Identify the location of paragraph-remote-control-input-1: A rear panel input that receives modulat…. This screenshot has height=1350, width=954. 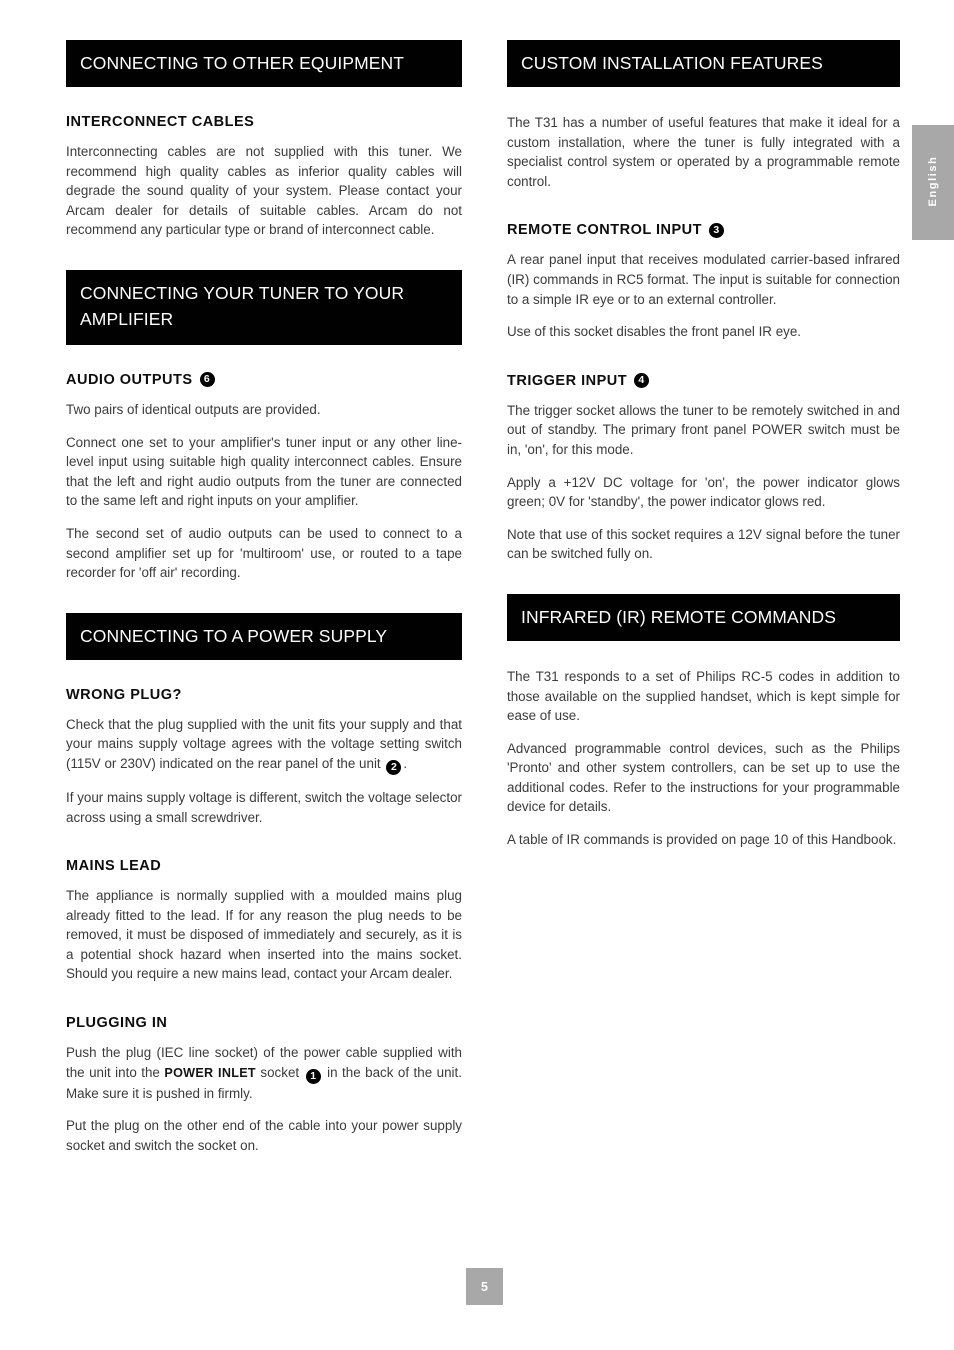
(703, 279).